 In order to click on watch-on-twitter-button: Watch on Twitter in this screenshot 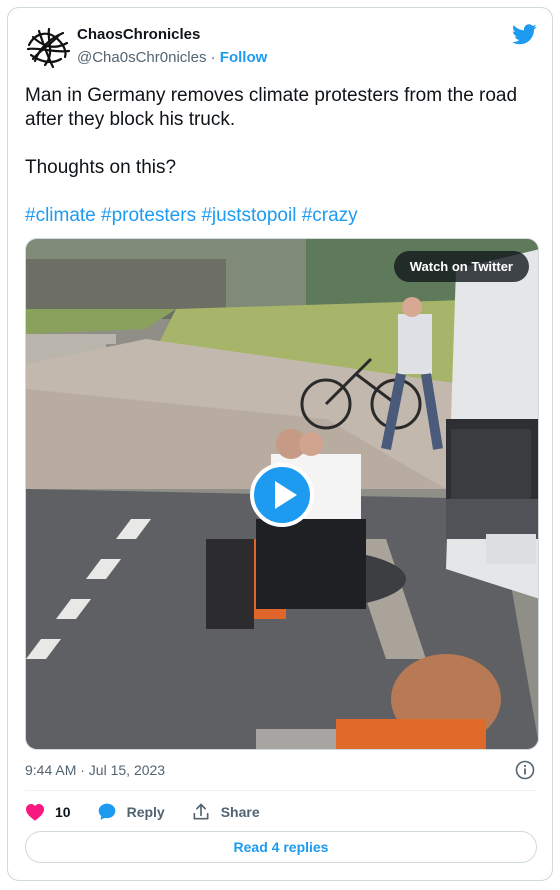, I will do `click(461, 266)`.